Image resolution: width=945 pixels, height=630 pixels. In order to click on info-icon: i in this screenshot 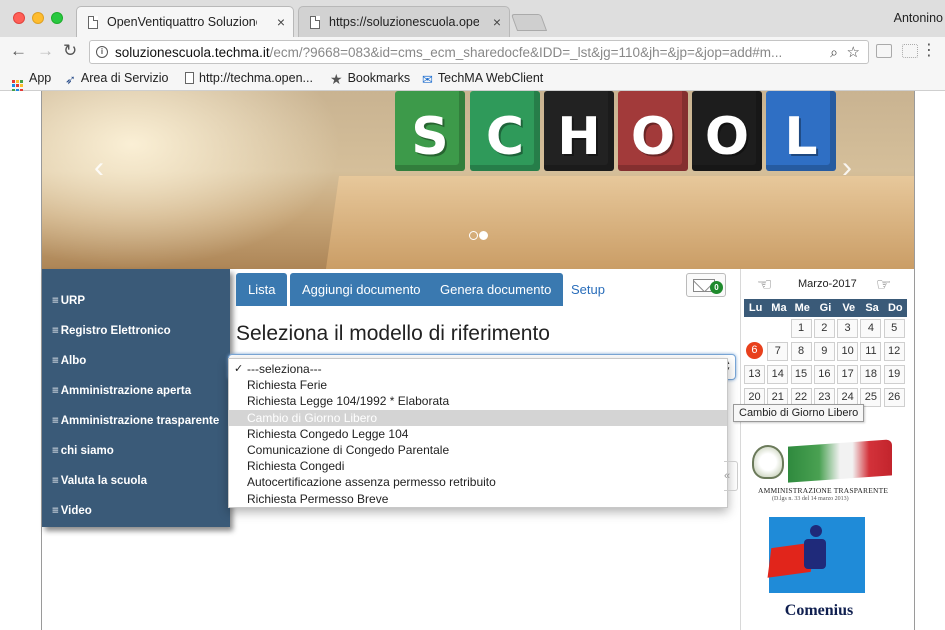, I will do `click(102, 52)`.